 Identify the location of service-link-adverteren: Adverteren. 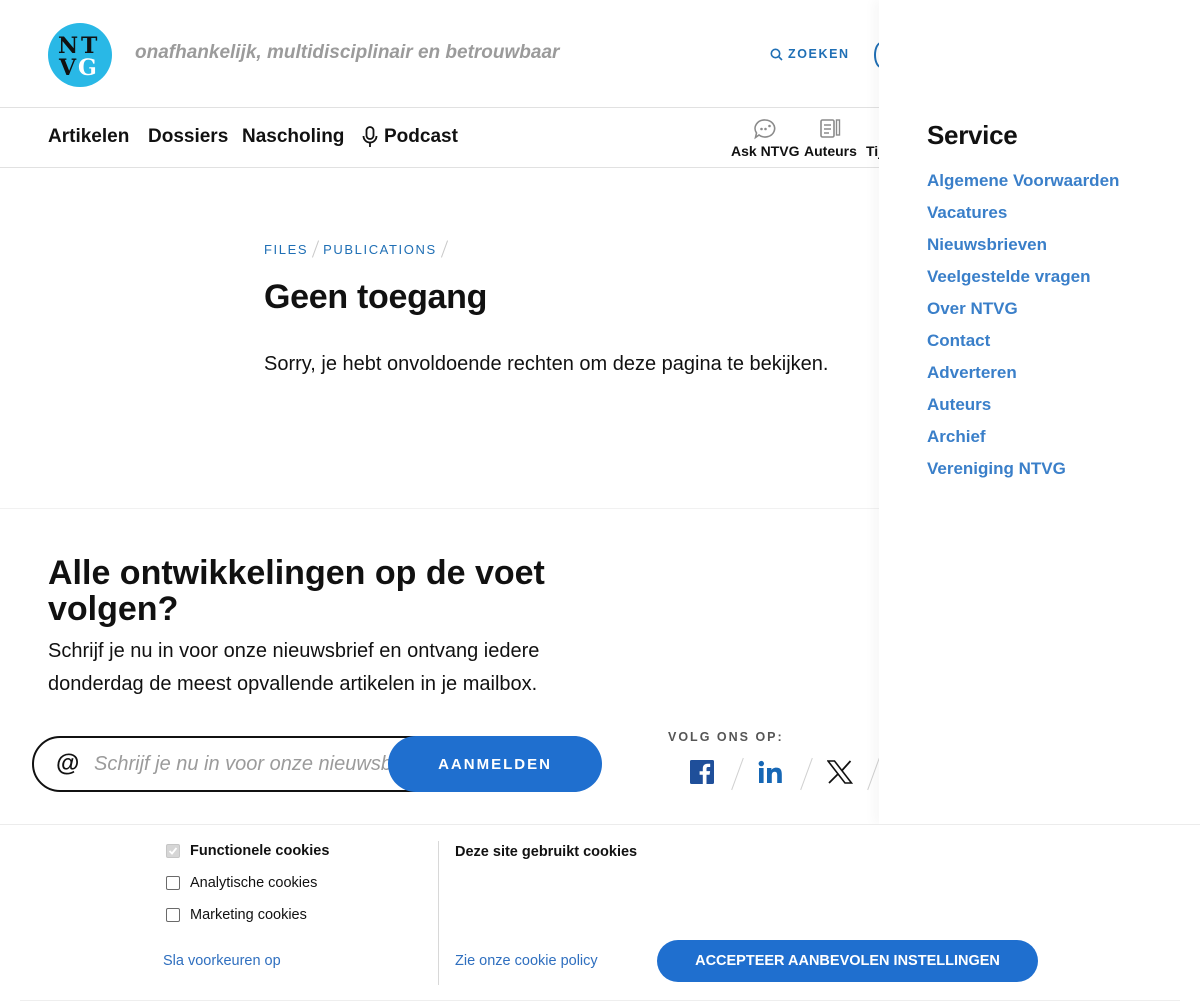
(1023, 379).